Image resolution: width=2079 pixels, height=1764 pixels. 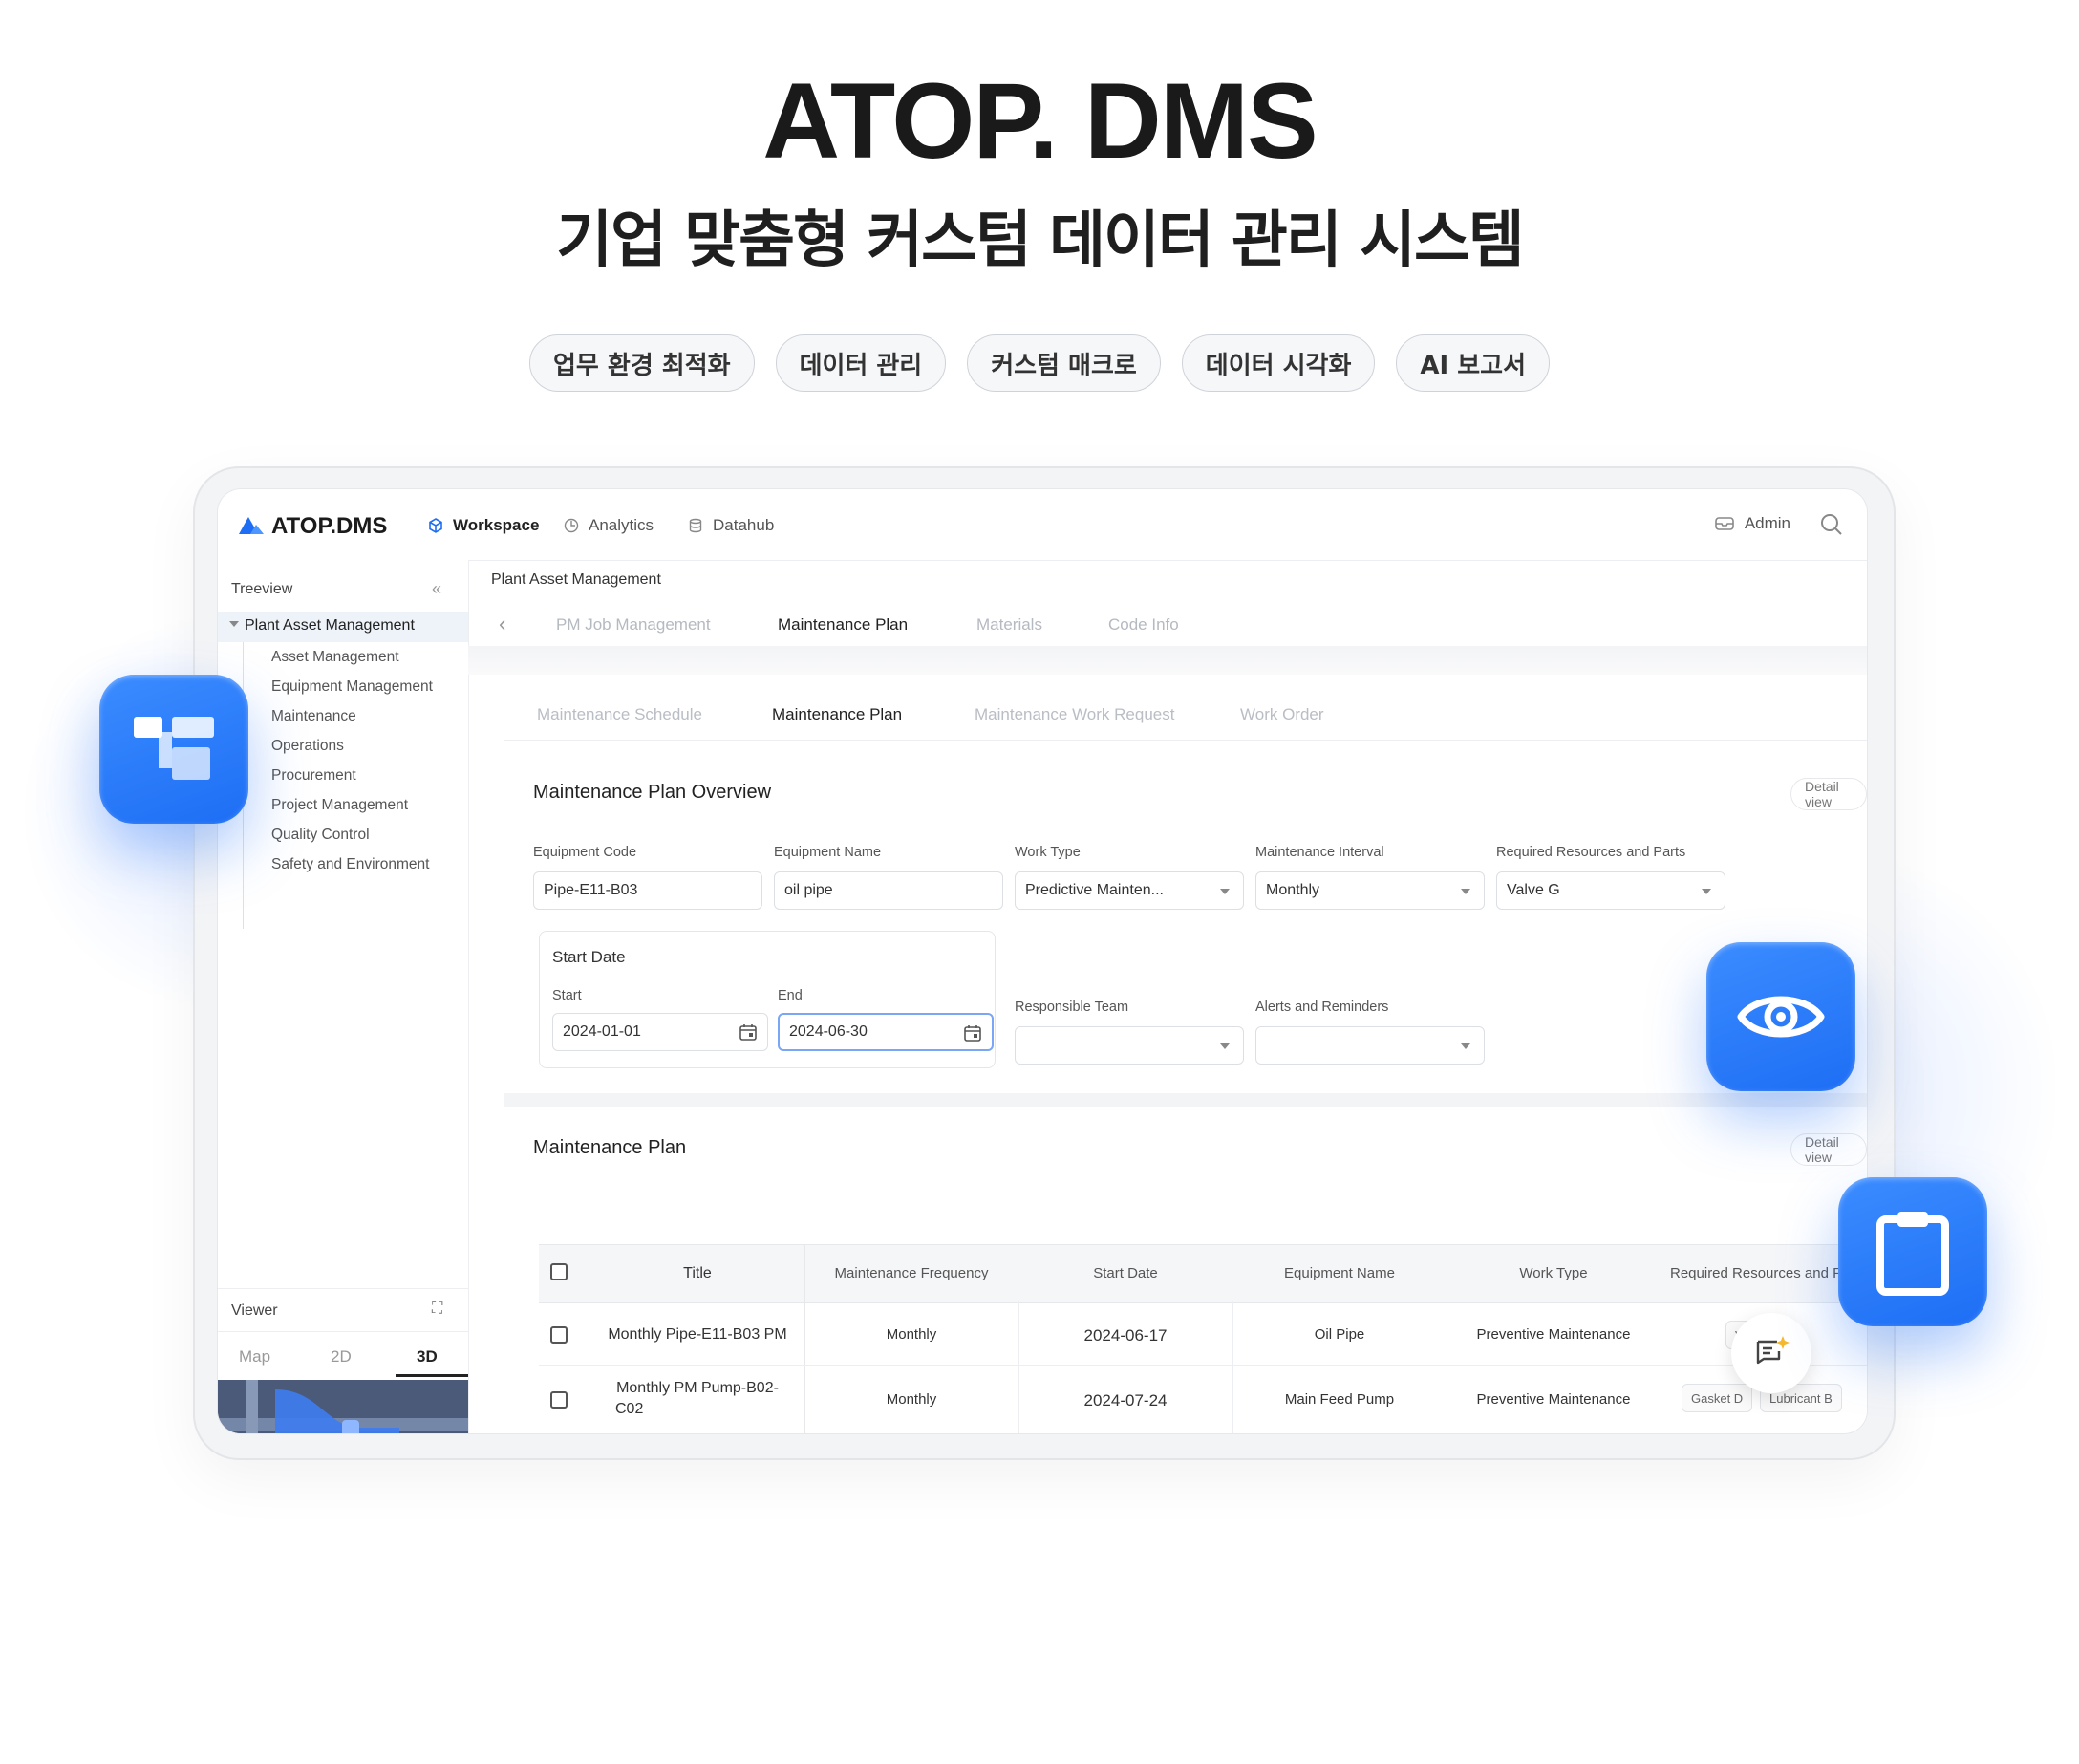 What do you see at coordinates (1129, 1045) in the screenshot?
I see `responsible-team-select` at bounding box center [1129, 1045].